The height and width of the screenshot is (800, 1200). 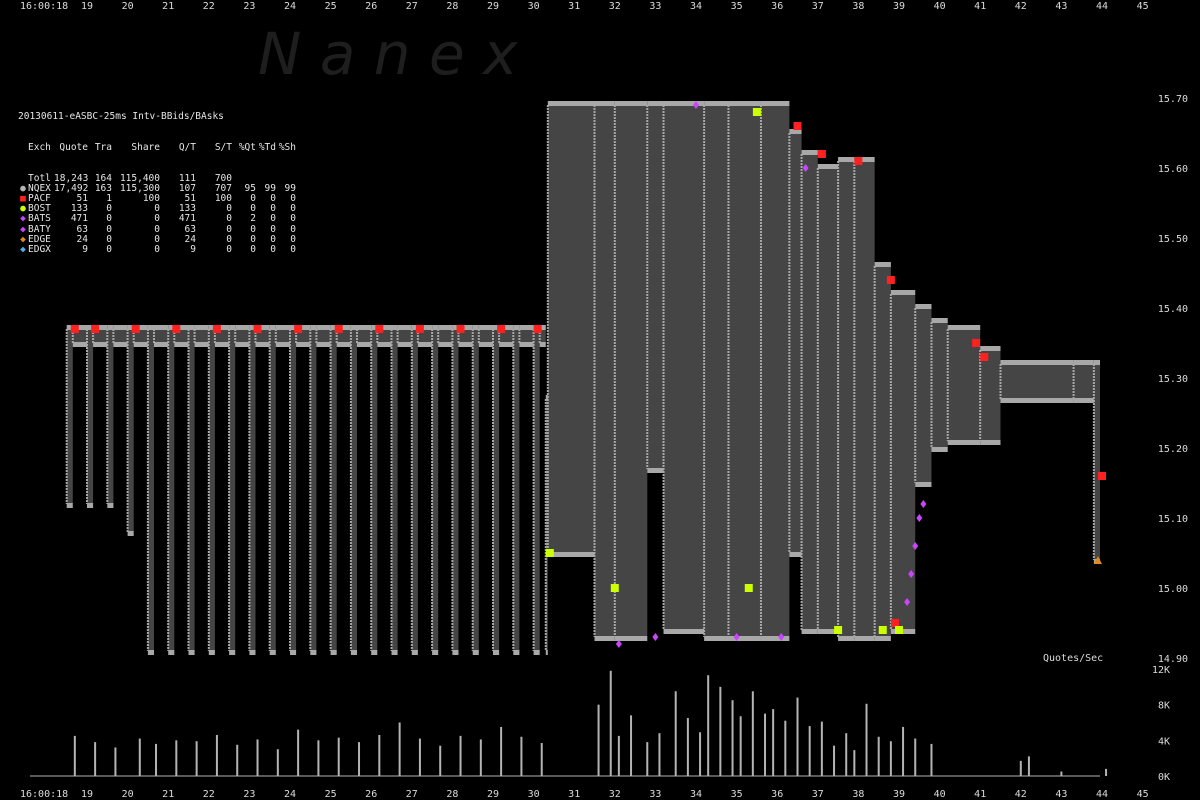 What do you see at coordinates (1143, 794) in the screenshot?
I see `time-tick-bottom: 45` at bounding box center [1143, 794].